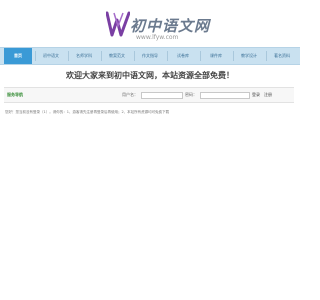 The height and width of the screenshot is (300, 320). Describe the element at coordinates (117, 56) in the screenshot. I see `nav-item-lesson-plans: 教案范文` at that location.